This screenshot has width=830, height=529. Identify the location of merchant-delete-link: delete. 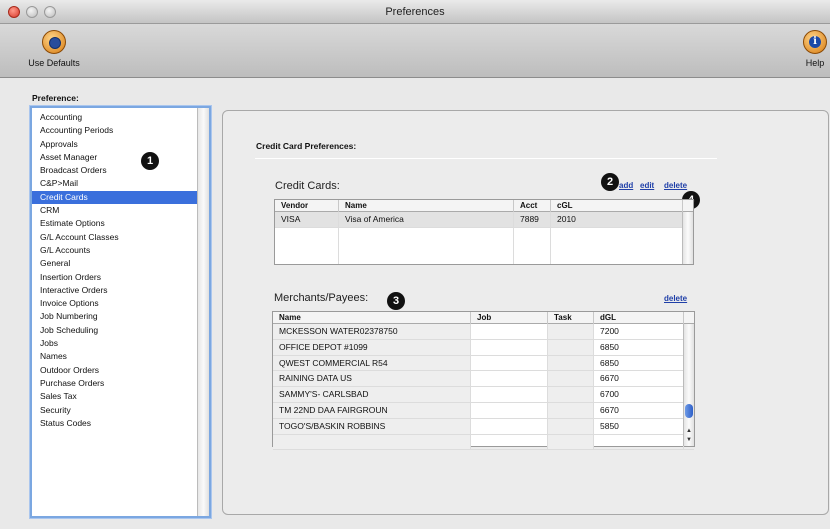
(675, 298).